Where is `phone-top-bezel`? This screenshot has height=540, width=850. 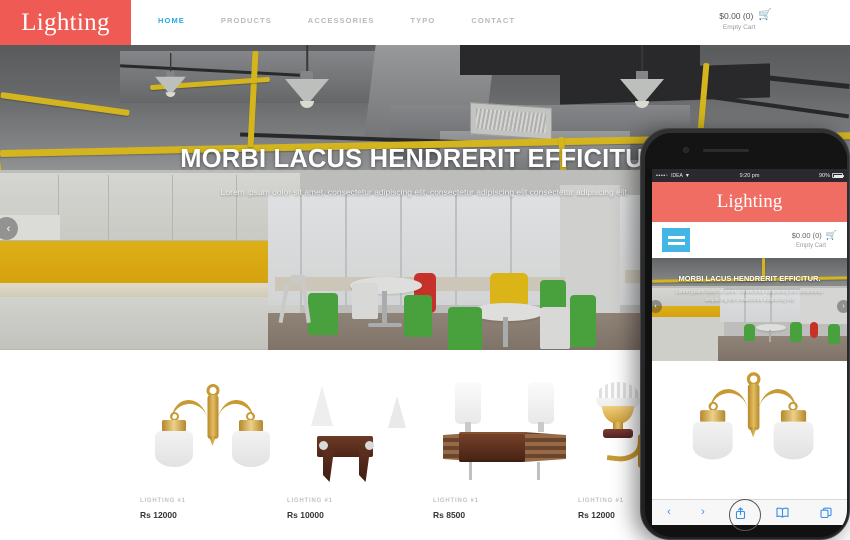 phone-top-bezel is located at coordinates (746, 151).